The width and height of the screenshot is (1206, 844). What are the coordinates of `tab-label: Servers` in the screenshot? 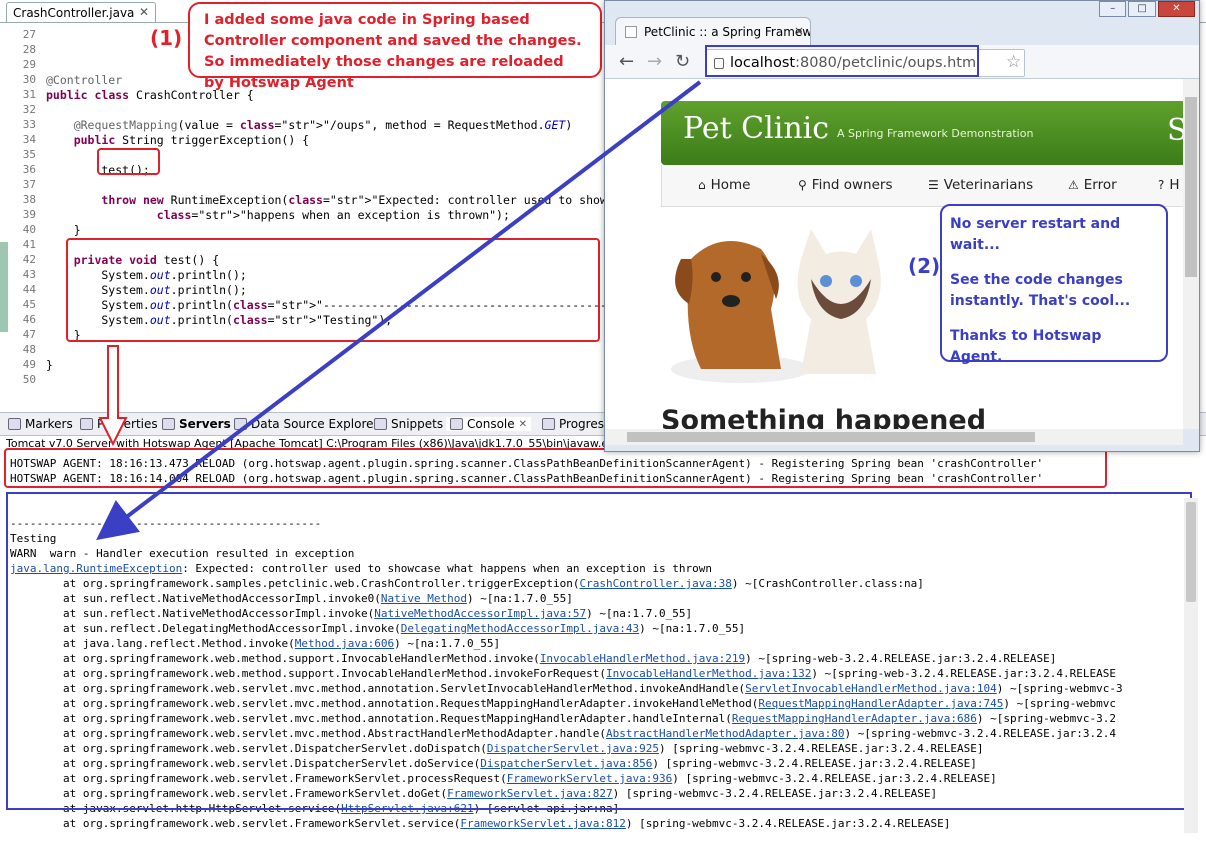 It's located at (205, 424).